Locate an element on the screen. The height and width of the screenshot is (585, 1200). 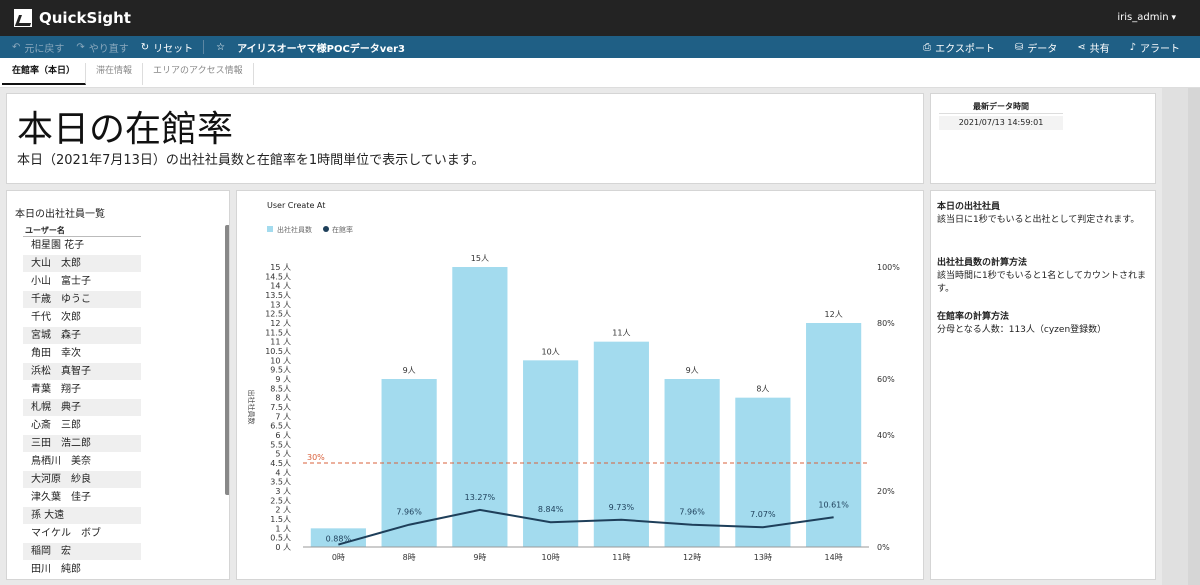
note-attendance: 本日の出社社員 該当日に1秒でもいると出社として判定されます。 is located at coordinates (1044, 214).